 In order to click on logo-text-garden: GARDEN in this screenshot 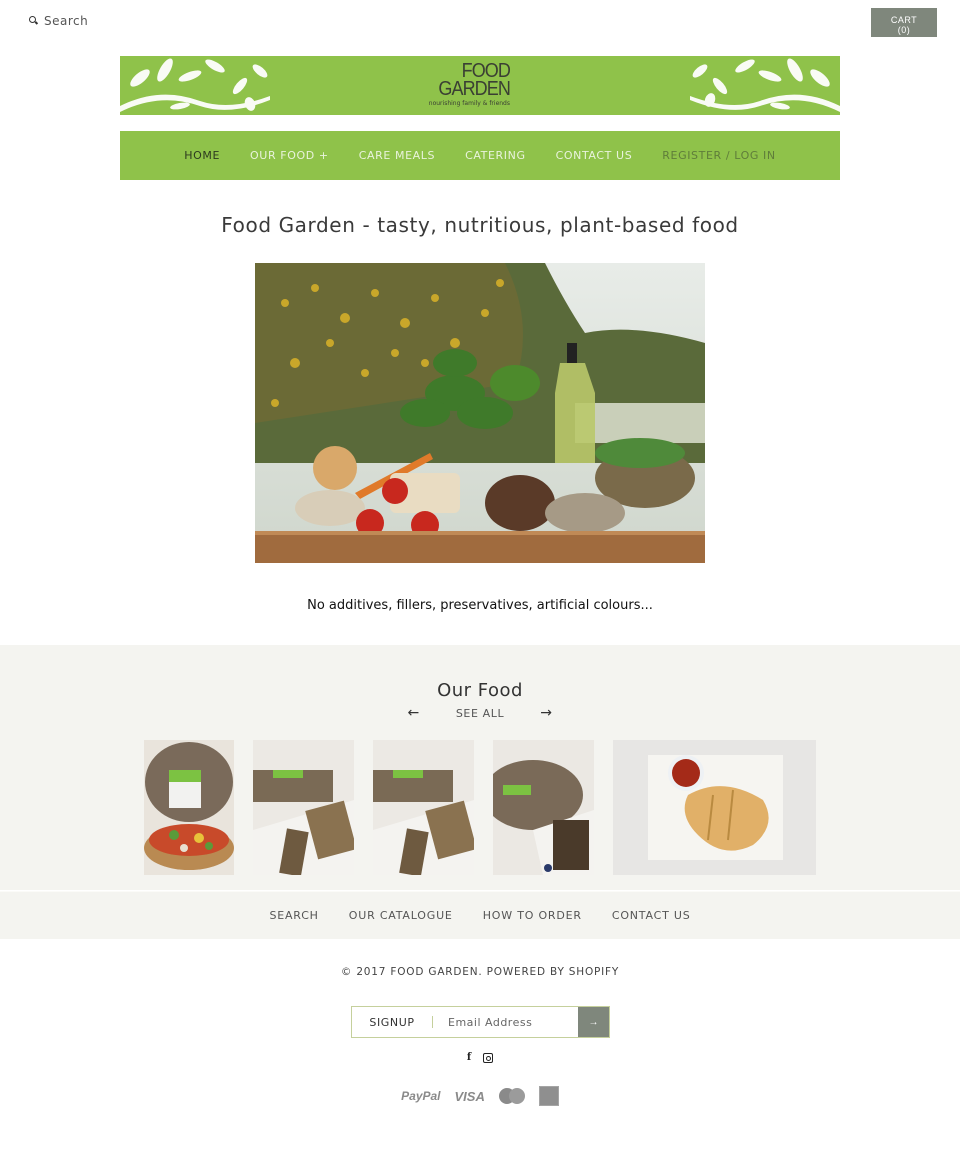, I will do `click(474, 89)`.